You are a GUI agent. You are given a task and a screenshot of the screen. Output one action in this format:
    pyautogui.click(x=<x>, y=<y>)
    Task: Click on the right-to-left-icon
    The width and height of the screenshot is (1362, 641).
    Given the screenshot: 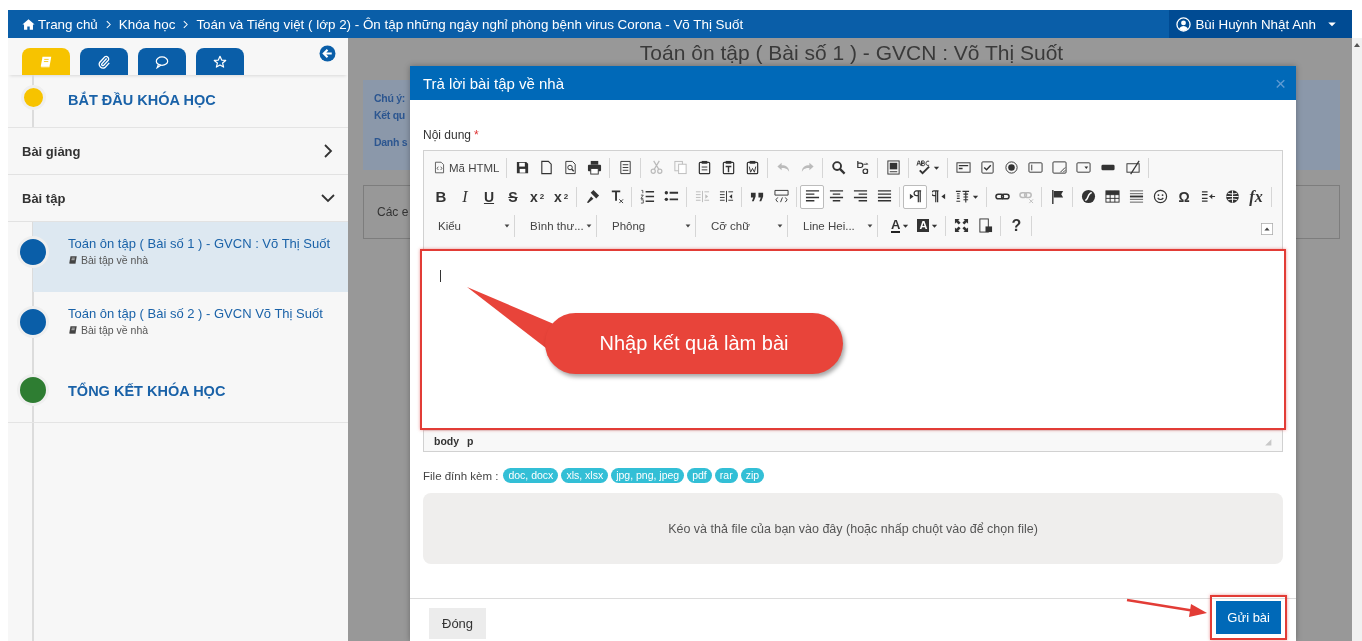 What is the action you would take?
    pyautogui.click(x=939, y=196)
    